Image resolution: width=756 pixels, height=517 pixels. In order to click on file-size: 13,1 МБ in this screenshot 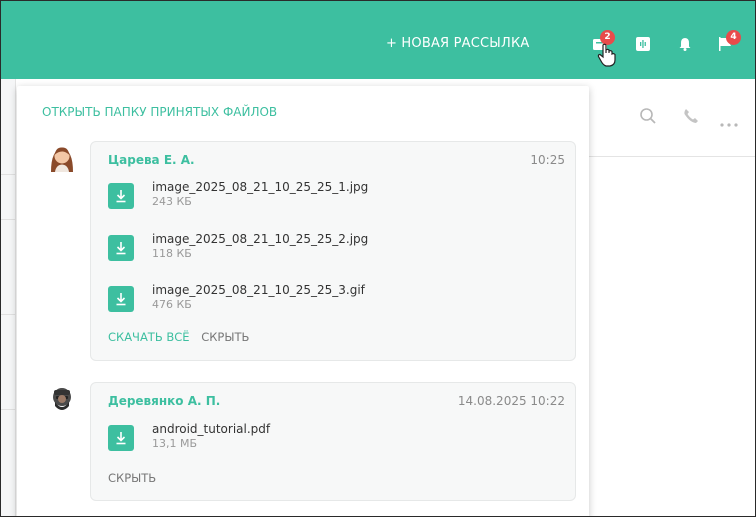, I will do `click(175, 443)`.